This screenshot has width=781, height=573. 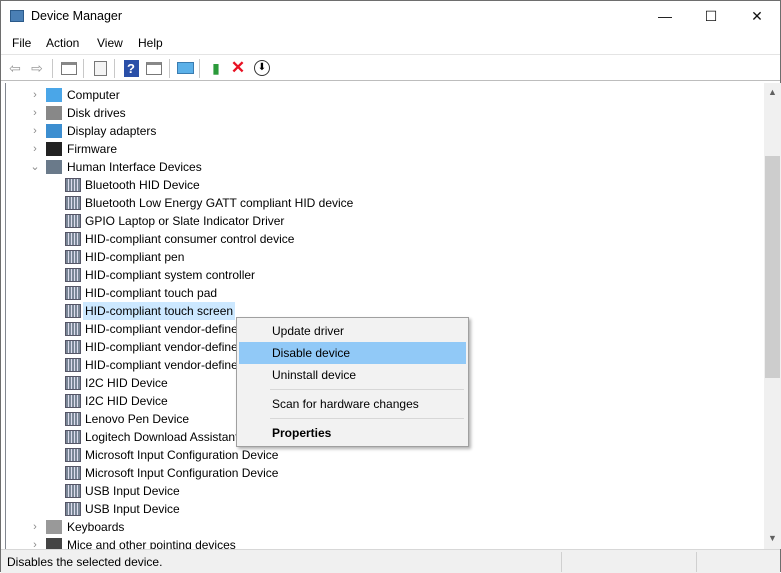 I want to click on scan-hardware-icon, so click(x=185, y=68).